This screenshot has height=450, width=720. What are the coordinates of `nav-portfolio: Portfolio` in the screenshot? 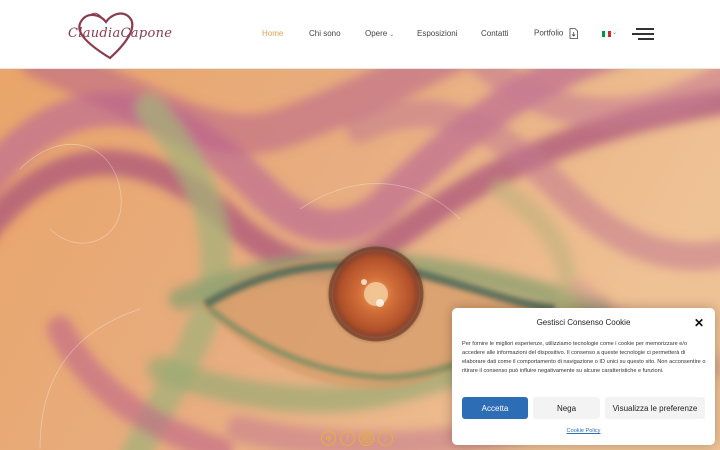 It's located at (556, 33).